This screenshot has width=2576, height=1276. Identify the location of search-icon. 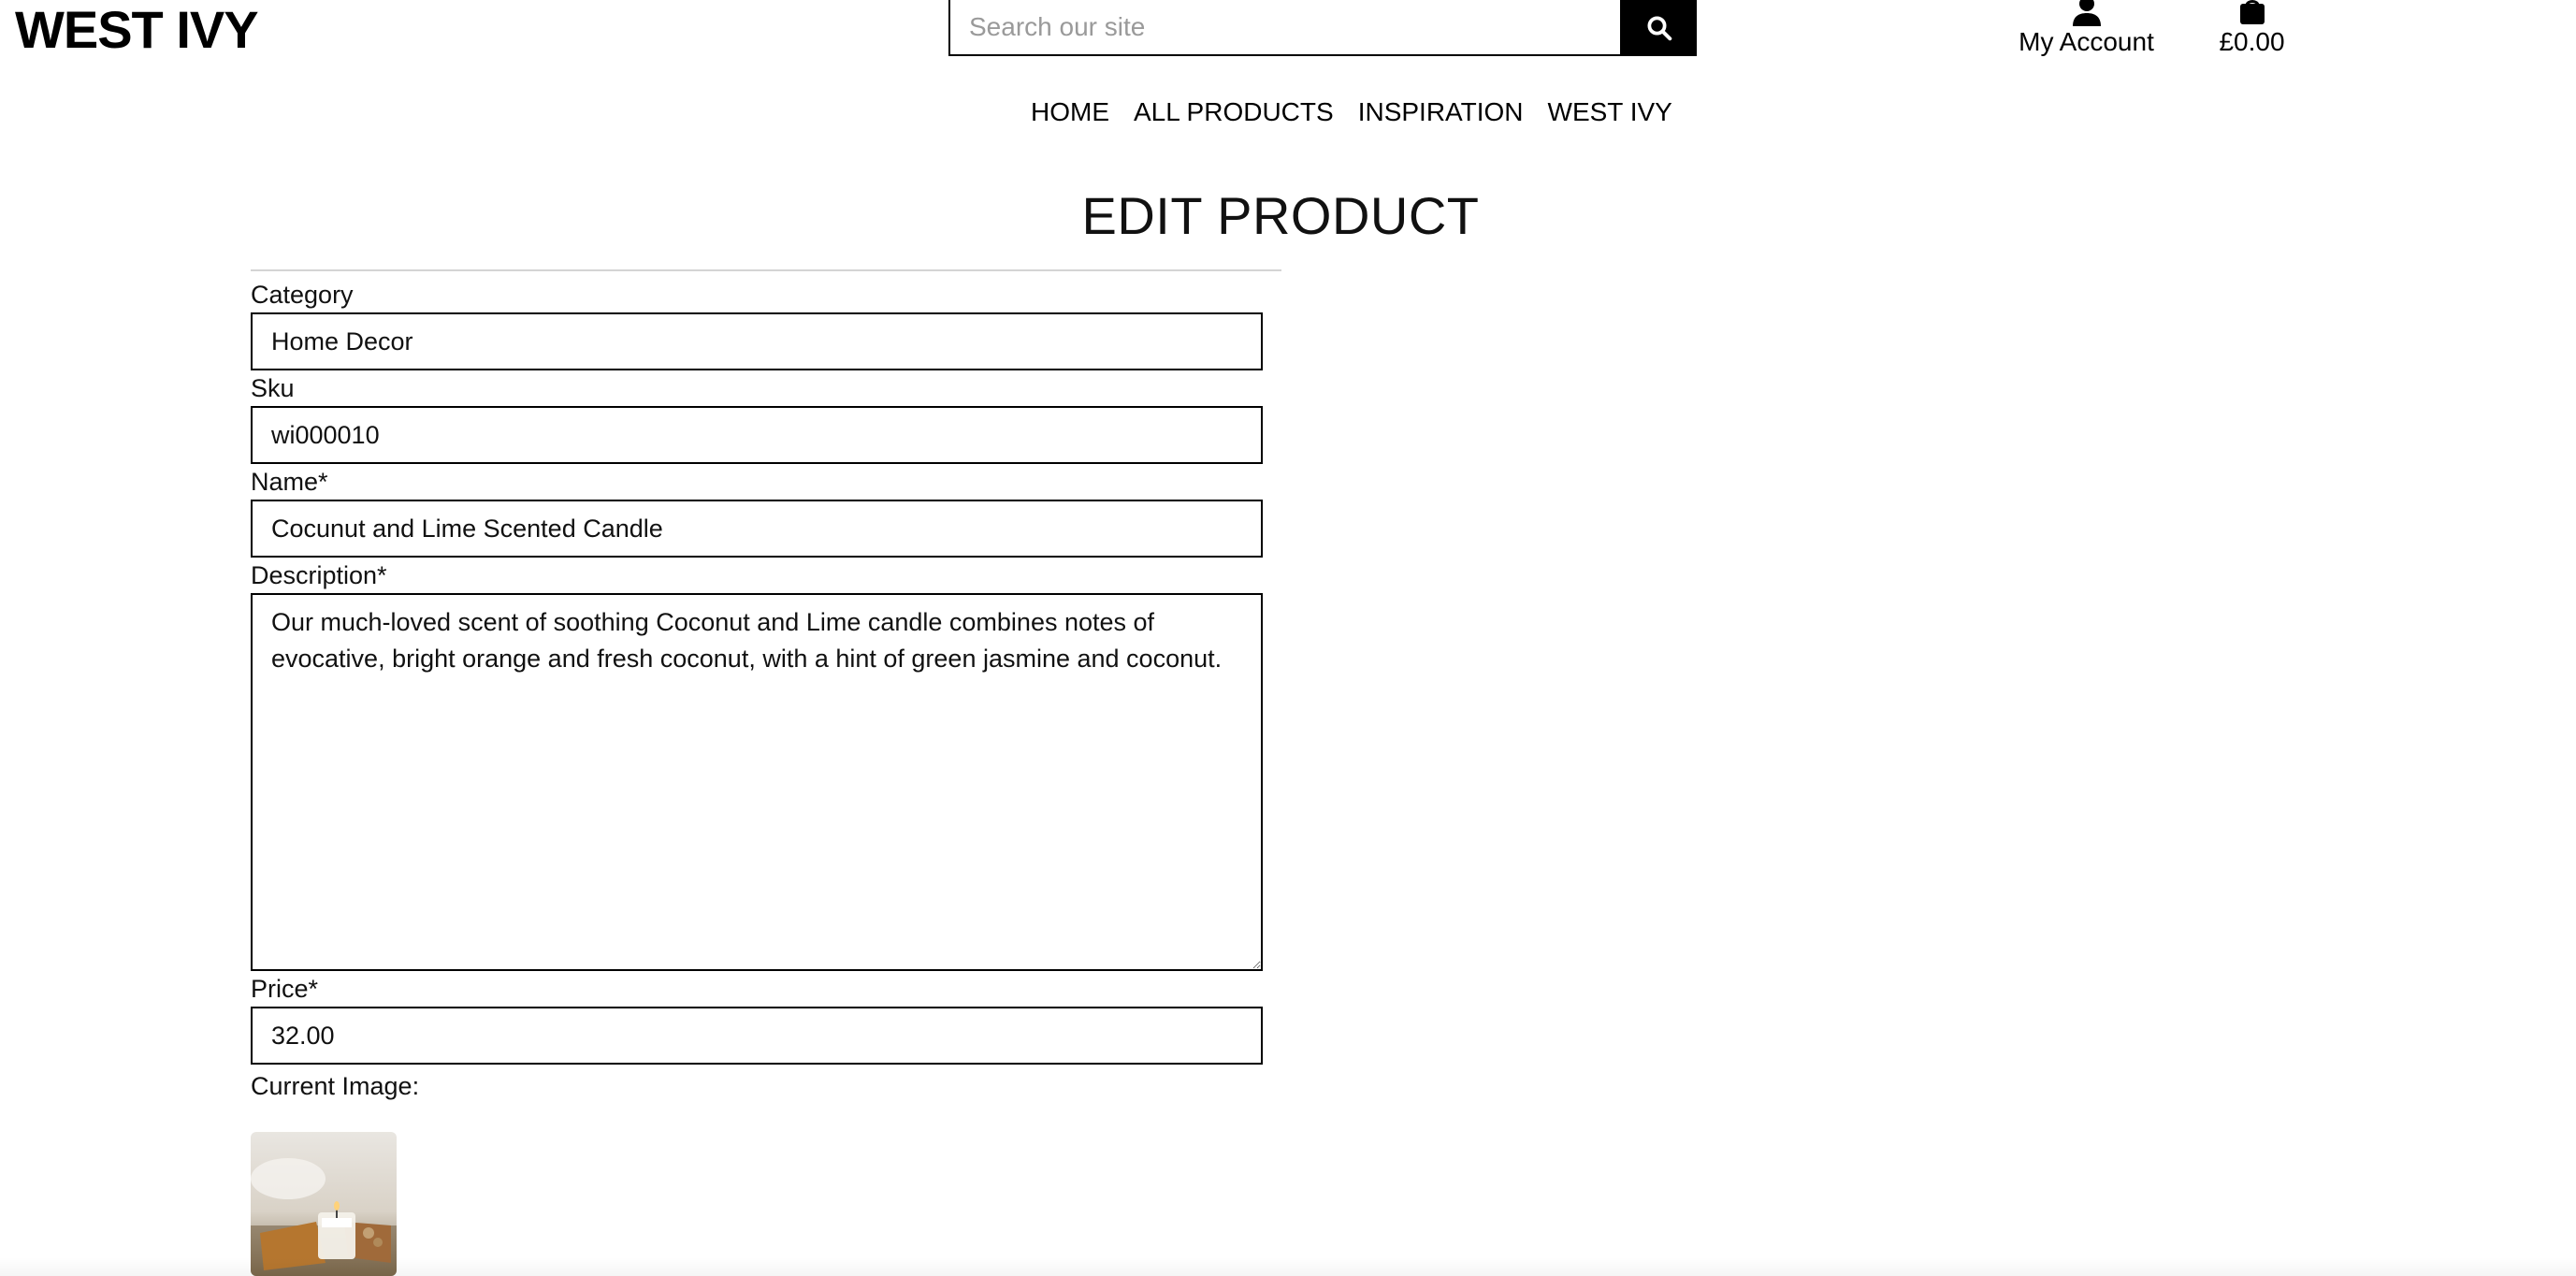
(1659, 28).